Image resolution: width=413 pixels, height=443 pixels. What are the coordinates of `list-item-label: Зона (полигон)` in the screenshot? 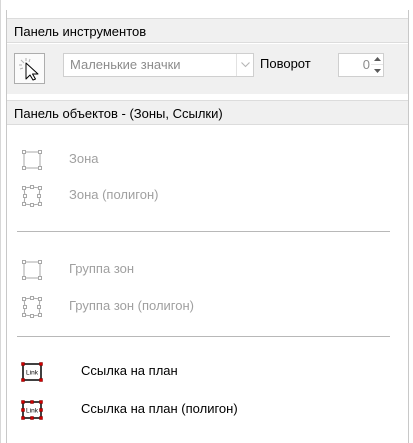 It's located at (114, 194).